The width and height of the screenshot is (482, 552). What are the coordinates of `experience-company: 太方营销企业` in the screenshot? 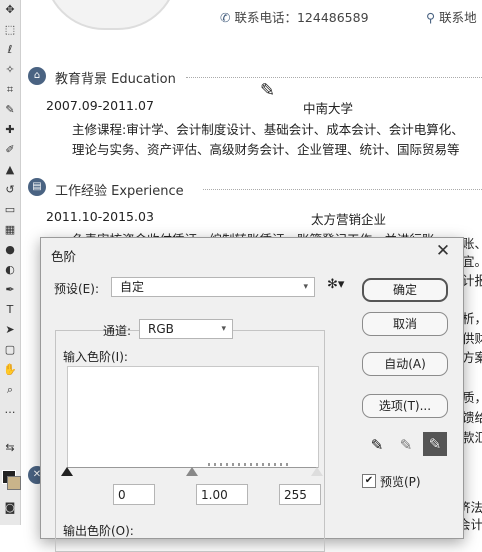 It's located at (349, 219).